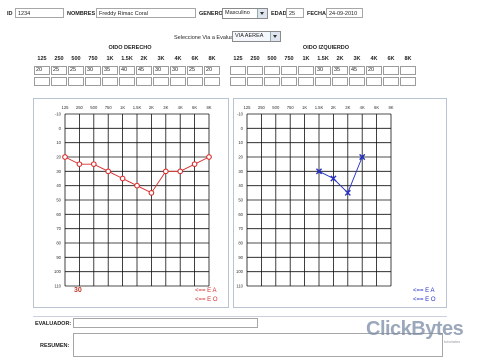 This screenshot has height=360, width=480. I want to click on right-freq-label: 125, so click(42, 59).